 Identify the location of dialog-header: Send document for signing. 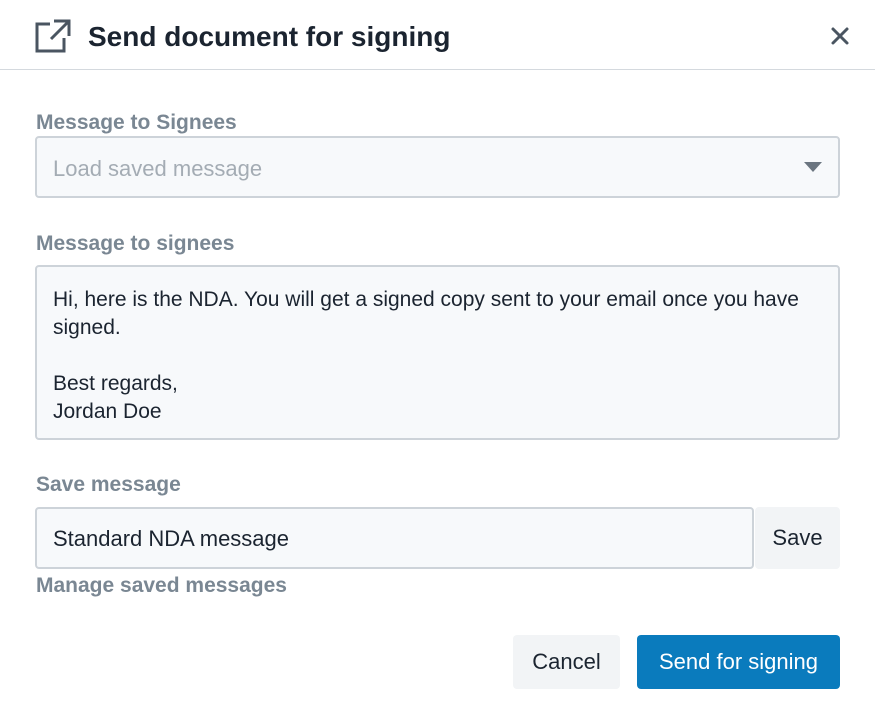
(437, 35).